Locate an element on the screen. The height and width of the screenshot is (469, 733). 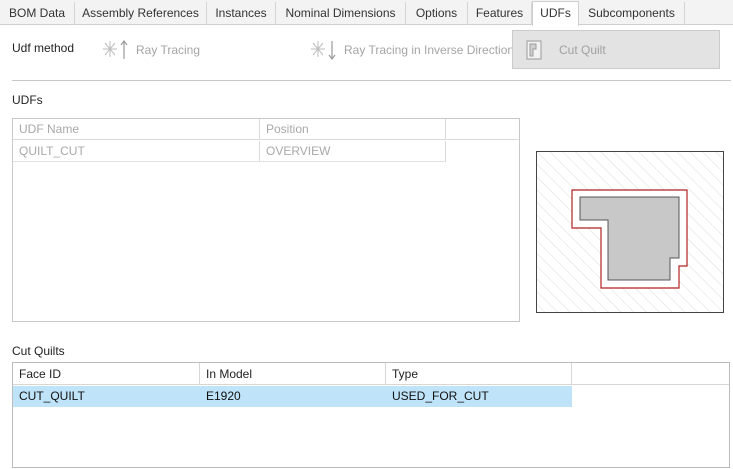
udfs-table-header: UDF Name Position is located at coordinates (266, 129).